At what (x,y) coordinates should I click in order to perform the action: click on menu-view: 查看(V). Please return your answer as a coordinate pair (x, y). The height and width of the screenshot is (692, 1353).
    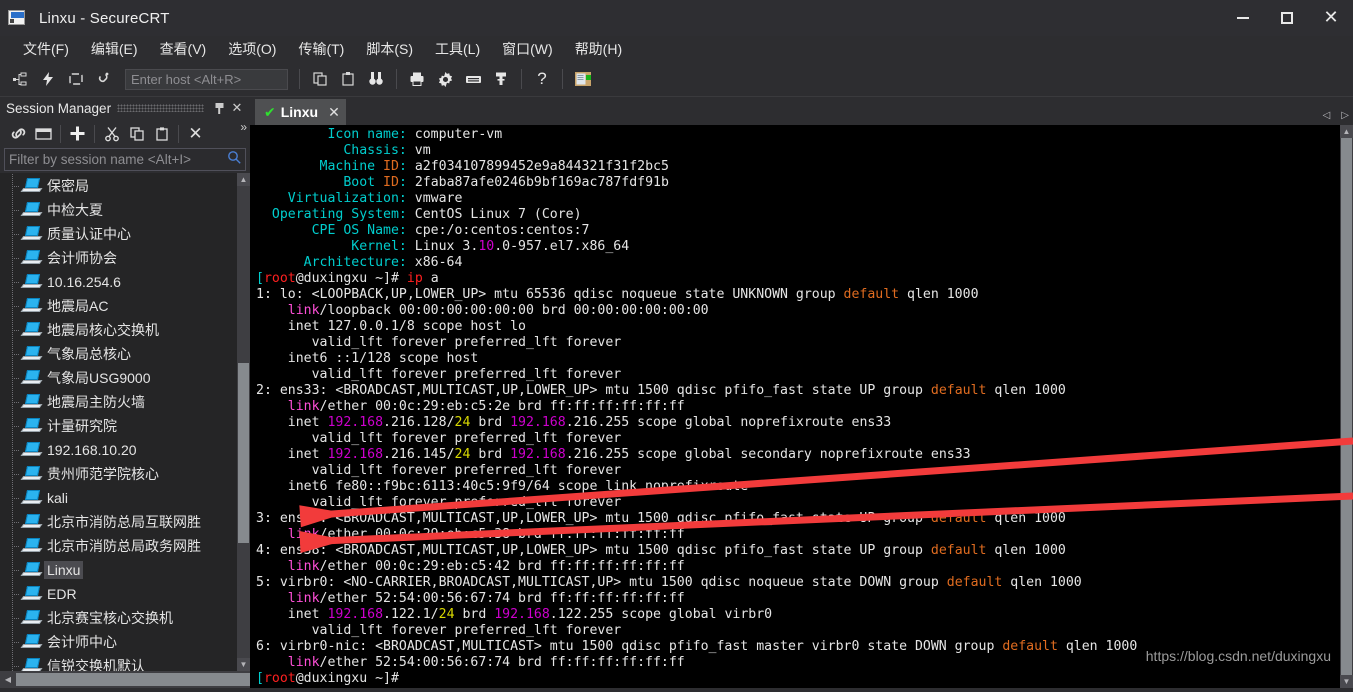
    Looking at the image, I should click on (183, 49).